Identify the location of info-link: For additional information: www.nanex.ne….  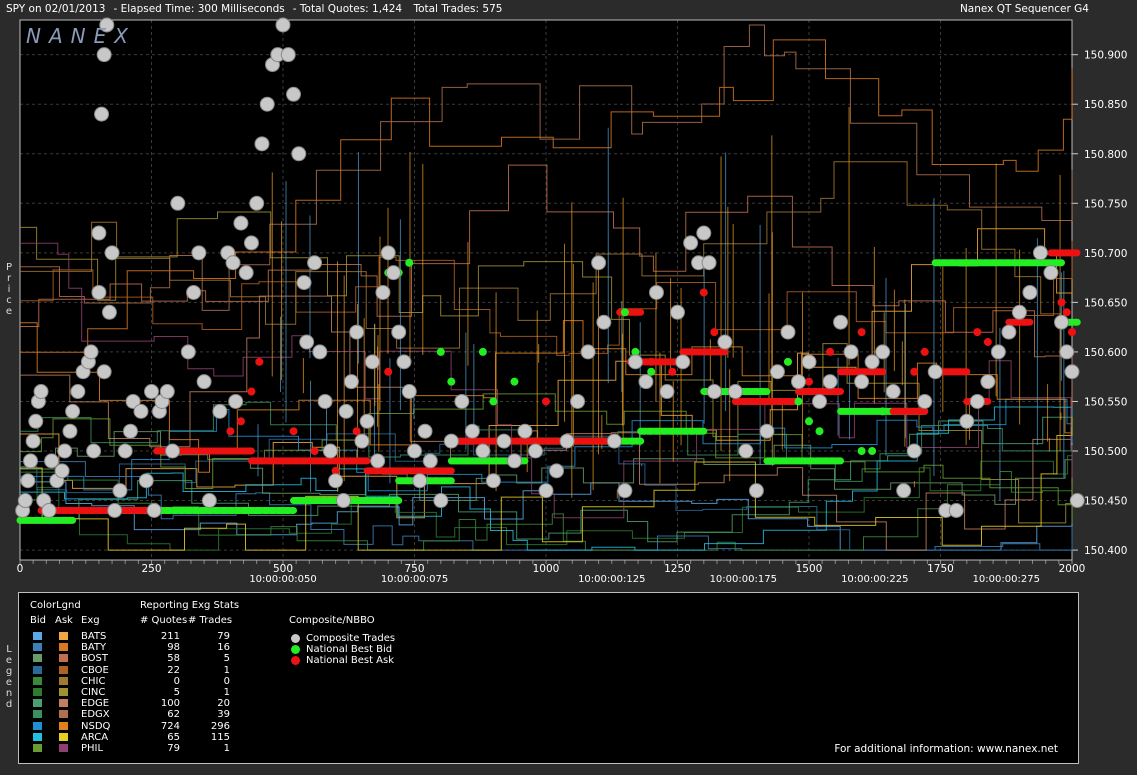
(946, 749).